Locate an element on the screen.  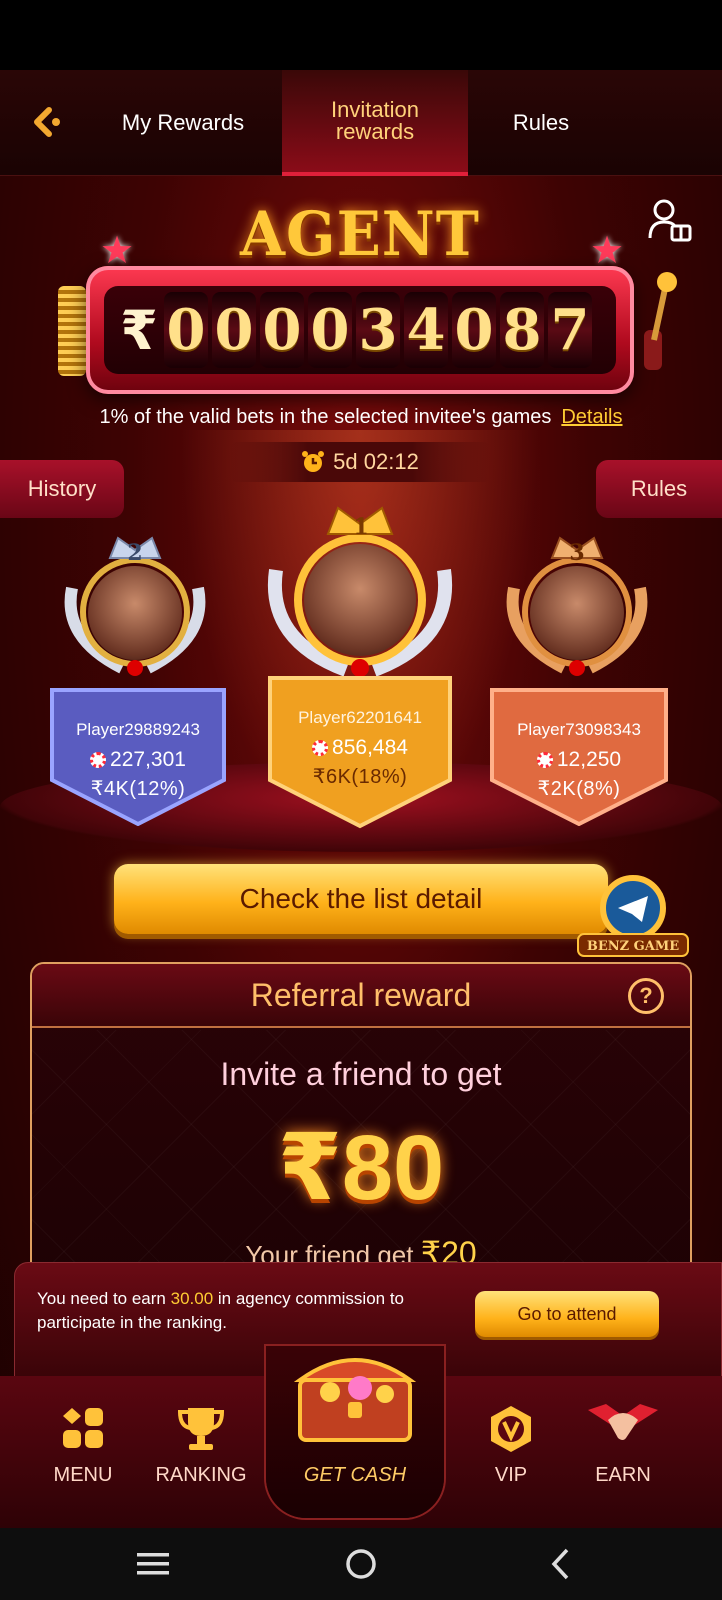
jackpot-digit: 8 is located at coordinates (522, 330).